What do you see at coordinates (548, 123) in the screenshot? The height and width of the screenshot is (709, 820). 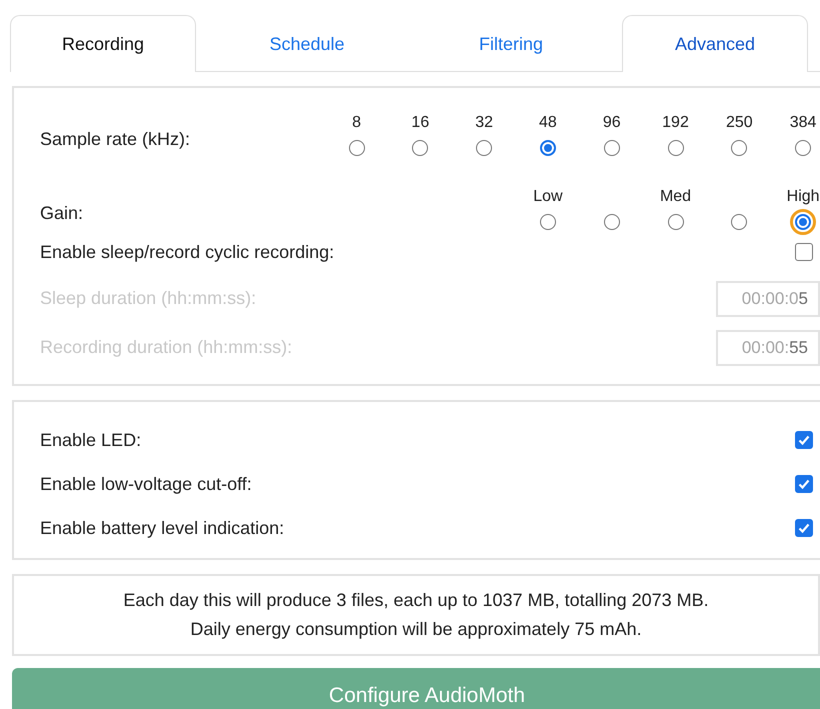 I see `option-label: 48` at bounding box center [548, 123].